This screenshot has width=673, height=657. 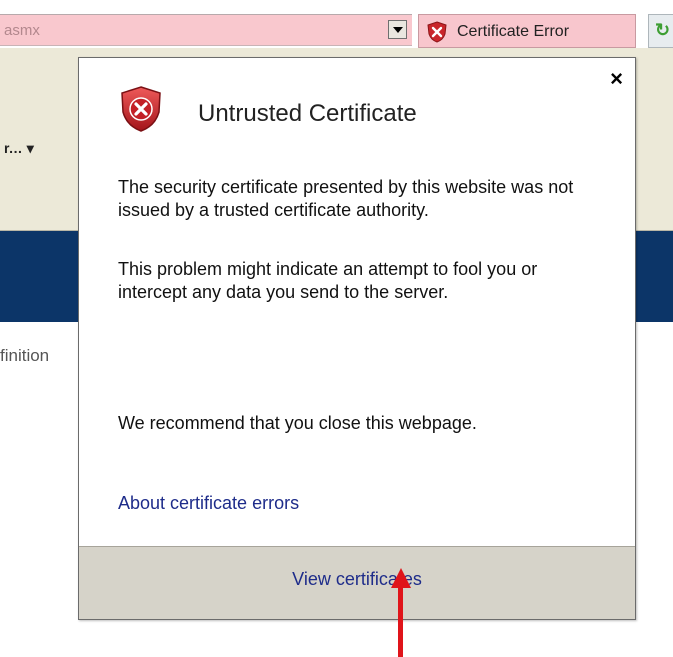 What do you see at coordinates (208, 503) in the screenshot?
I see `about-certificate-errors-link: About certificate errors` at bounding box center [208, 503].